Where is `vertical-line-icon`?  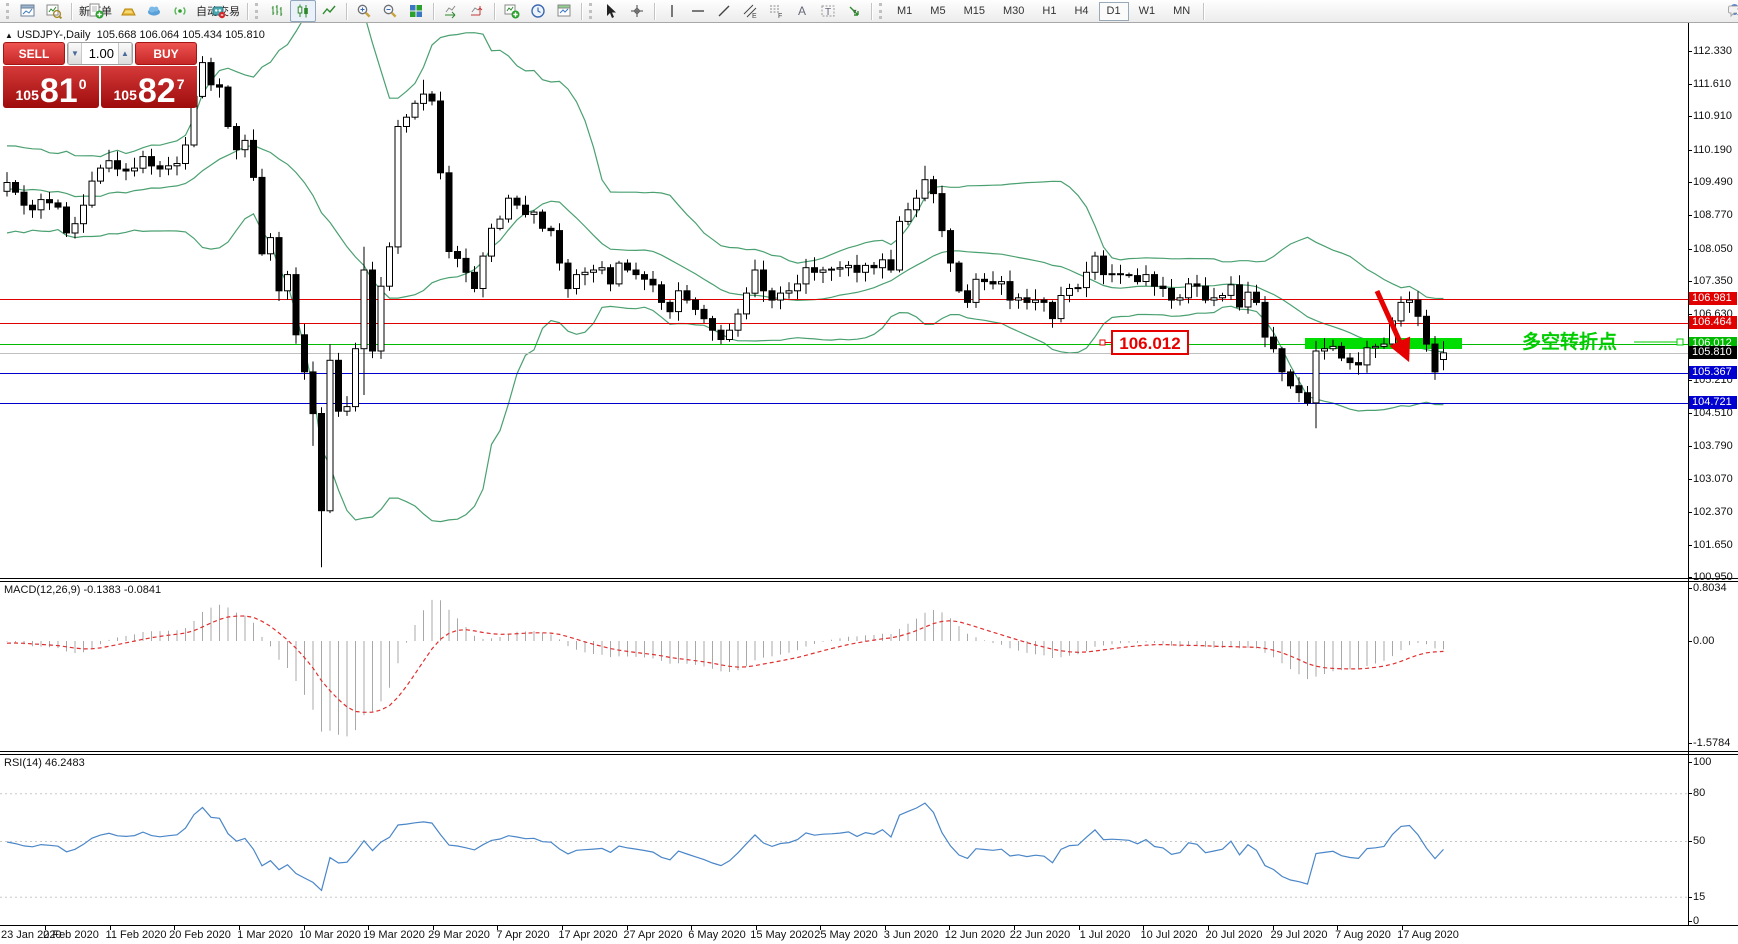 vertical-line-icon is located at coordinates (672, 11).